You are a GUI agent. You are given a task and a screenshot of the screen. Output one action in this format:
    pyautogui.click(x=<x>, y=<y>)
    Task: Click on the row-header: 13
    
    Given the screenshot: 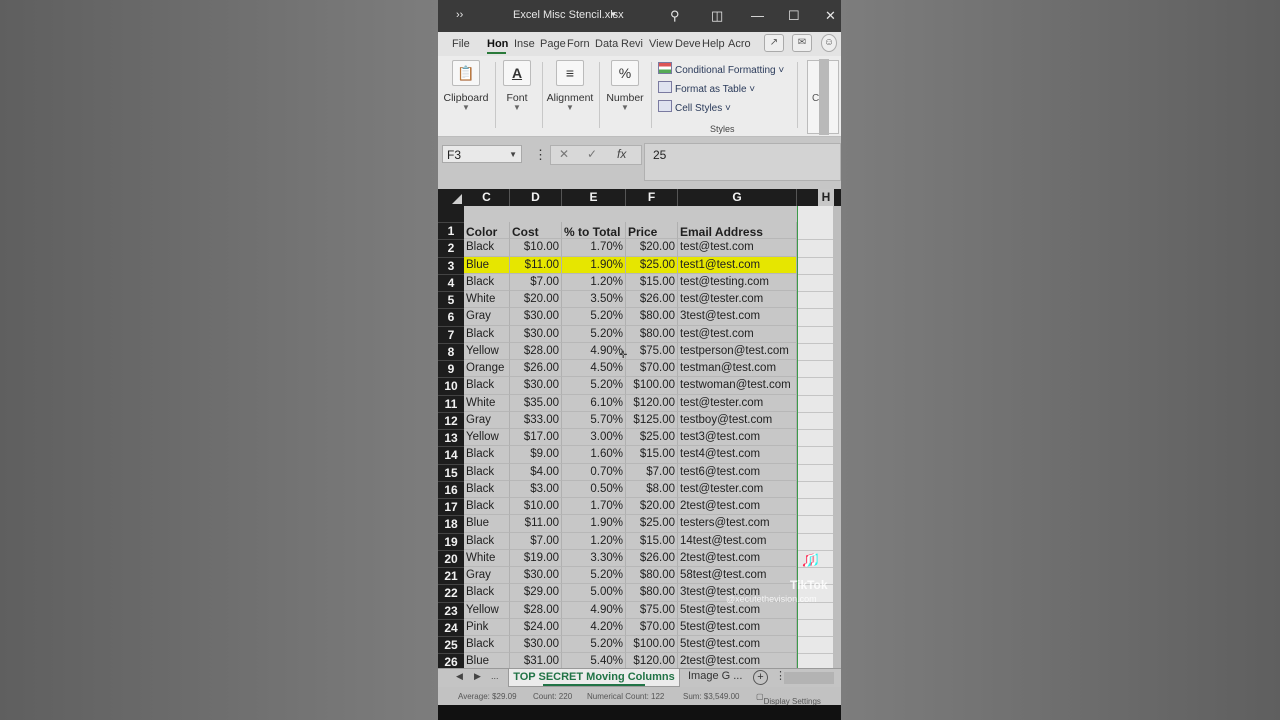 What is the action you would take?
    pyautogui.click(x=451, y=438)
    